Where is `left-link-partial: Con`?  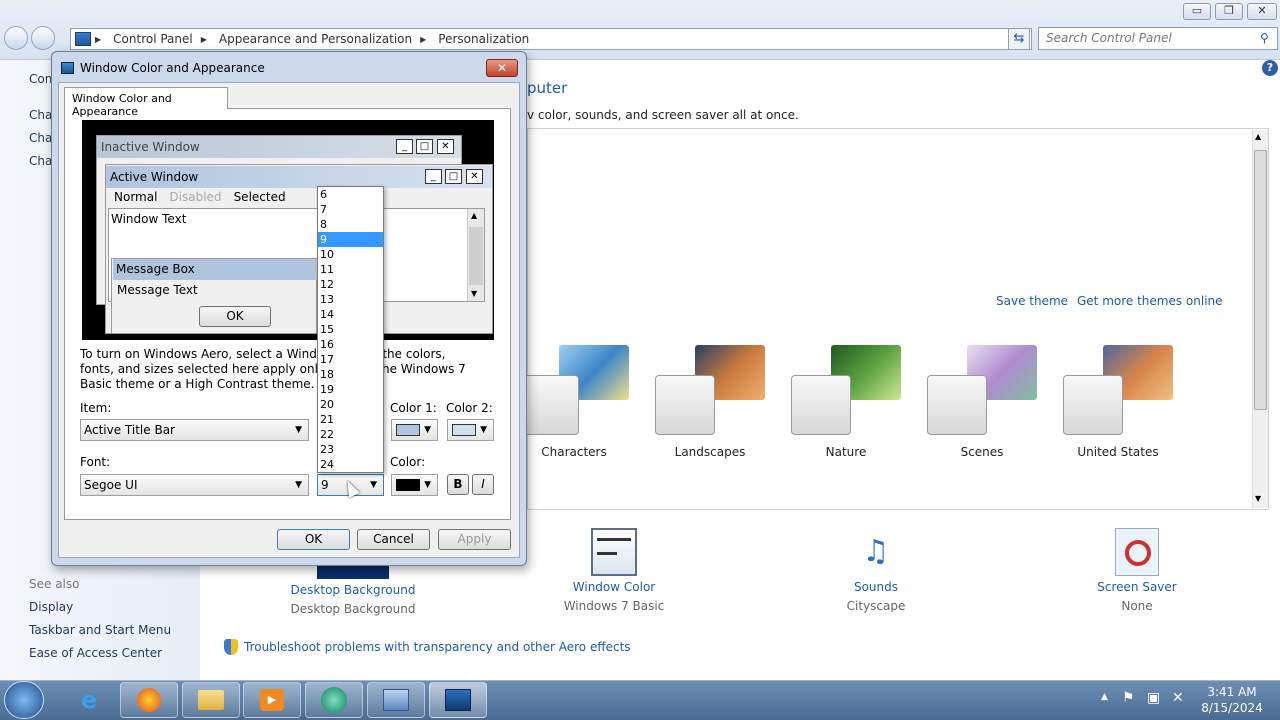 left-link-partial: Con is located at coordinates (40, 79).